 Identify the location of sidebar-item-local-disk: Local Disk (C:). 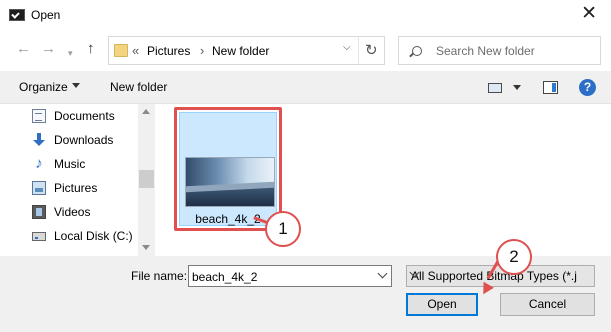
(91, 236).